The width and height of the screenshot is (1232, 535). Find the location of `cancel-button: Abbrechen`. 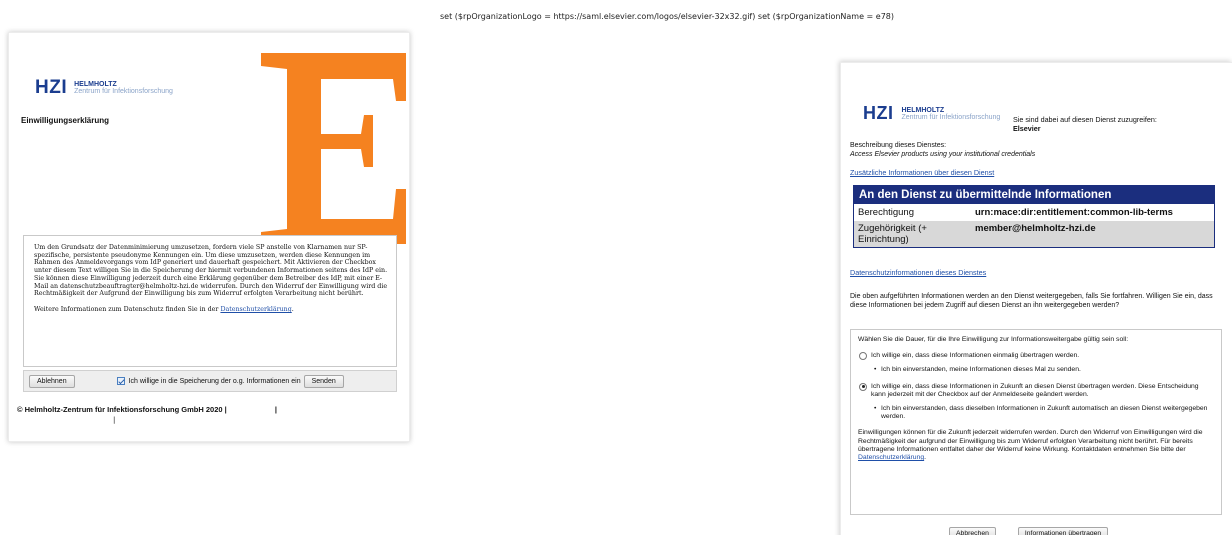

cancel-button: Abbrechen is located at coordinates (972, 531).